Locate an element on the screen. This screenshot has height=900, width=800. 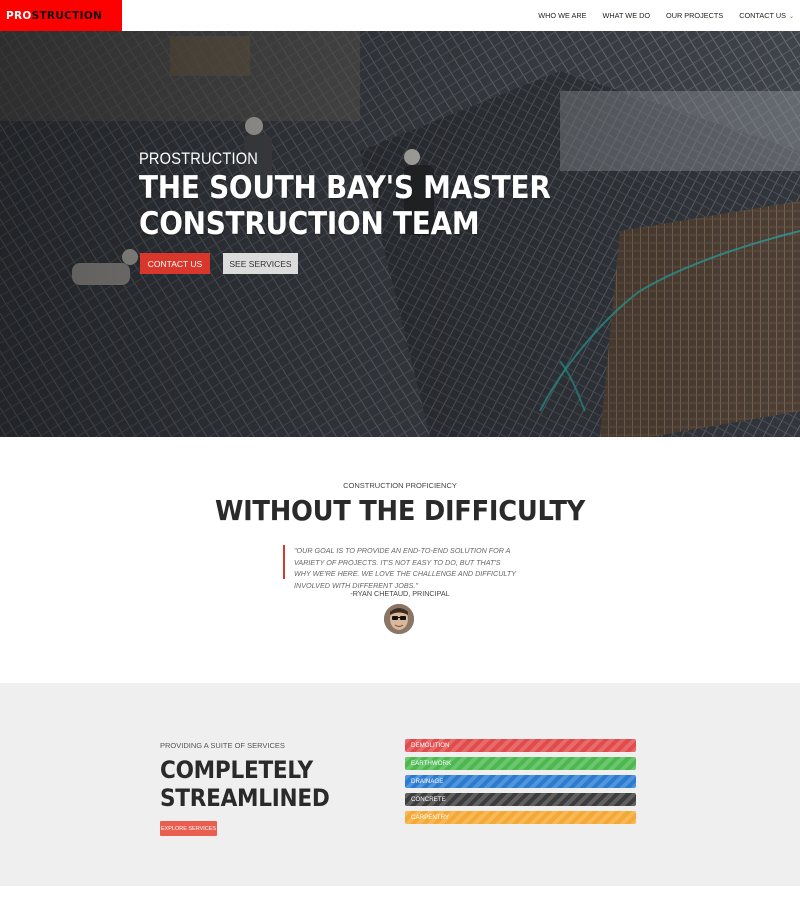
nav-what-we-do: WHAT WE DO is located at coordinates (626, 15).